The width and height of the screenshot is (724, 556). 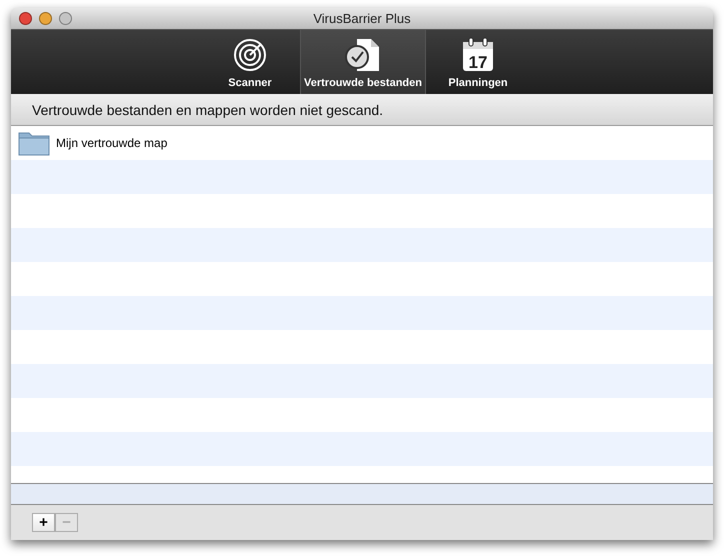 What do you see at coordinates (43, 522) in the screenshot?
I see `add-button: +` at bounding box center [43, 522].